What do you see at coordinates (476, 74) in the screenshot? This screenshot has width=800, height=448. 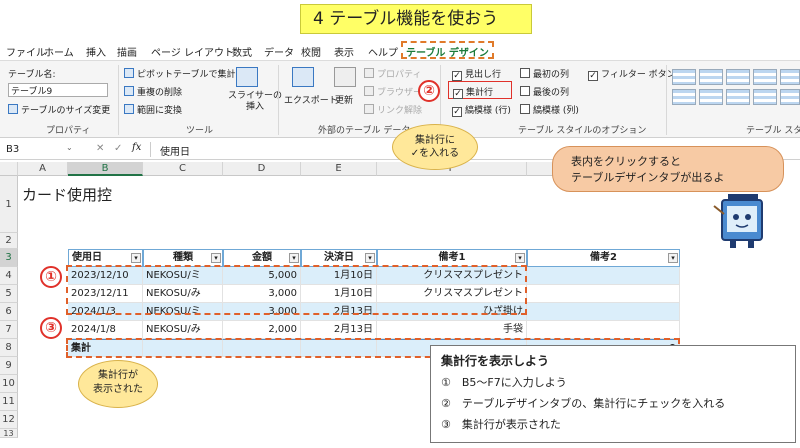 I see `header-row-checkbox: ✓ 見出し行` at bounding box center [476, 74].